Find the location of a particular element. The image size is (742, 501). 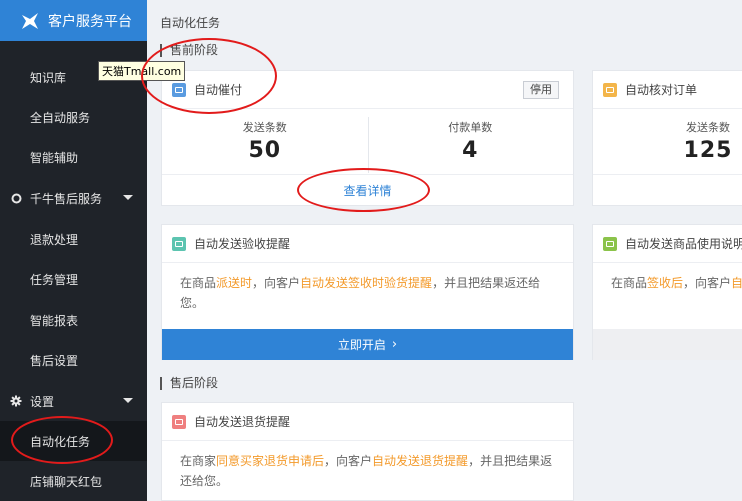

sidebar-item-automation-tasks: 自动化任务 is located at coordinates (73, 441).